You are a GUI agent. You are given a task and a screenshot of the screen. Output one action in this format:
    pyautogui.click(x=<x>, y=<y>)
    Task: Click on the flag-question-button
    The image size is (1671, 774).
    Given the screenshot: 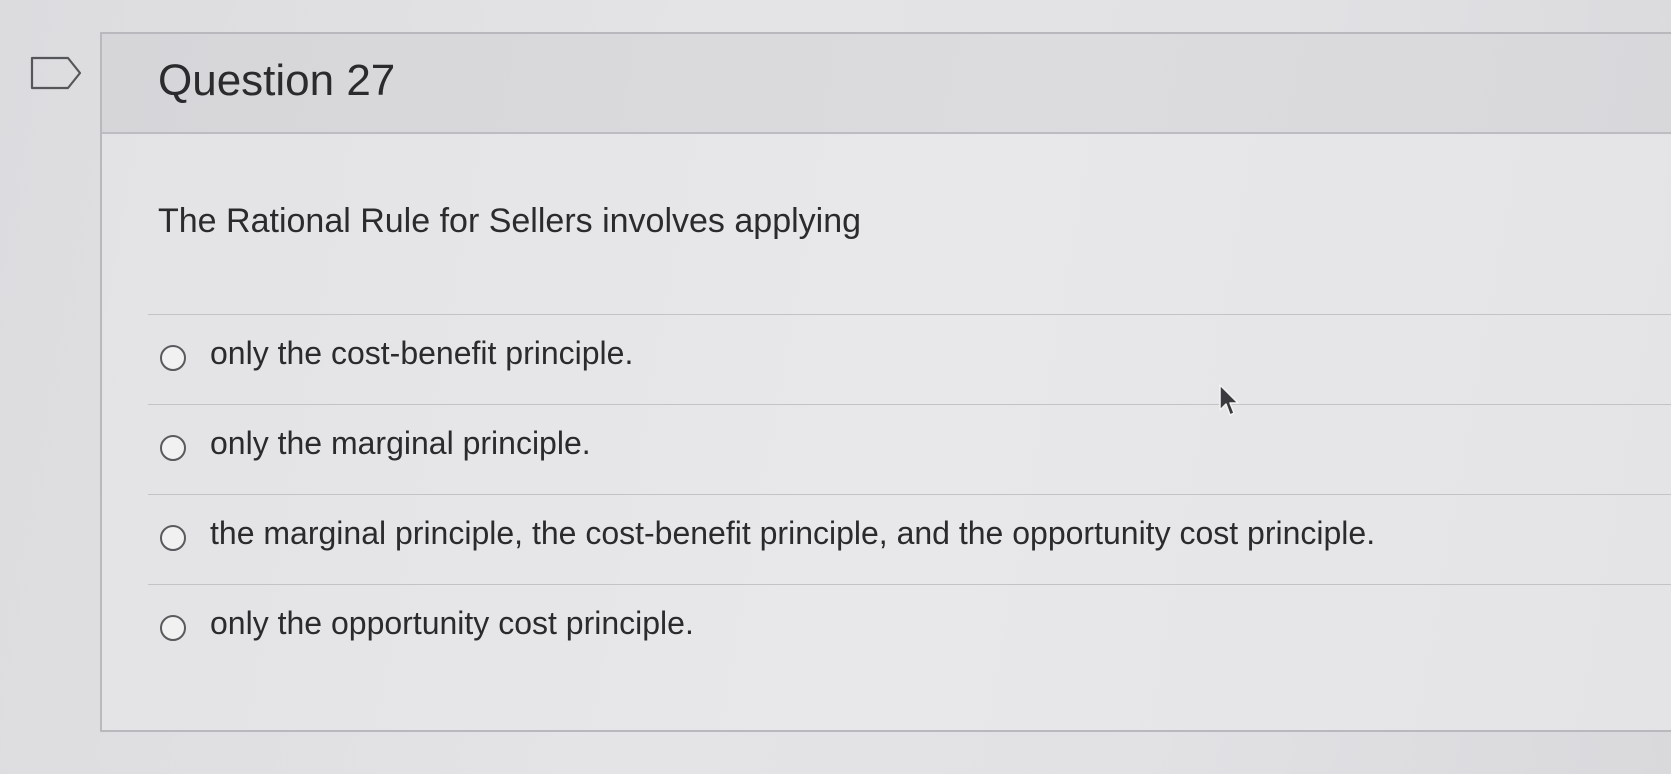 What is the action you would take?
    pyautogui.click(x=56, y=73)
    